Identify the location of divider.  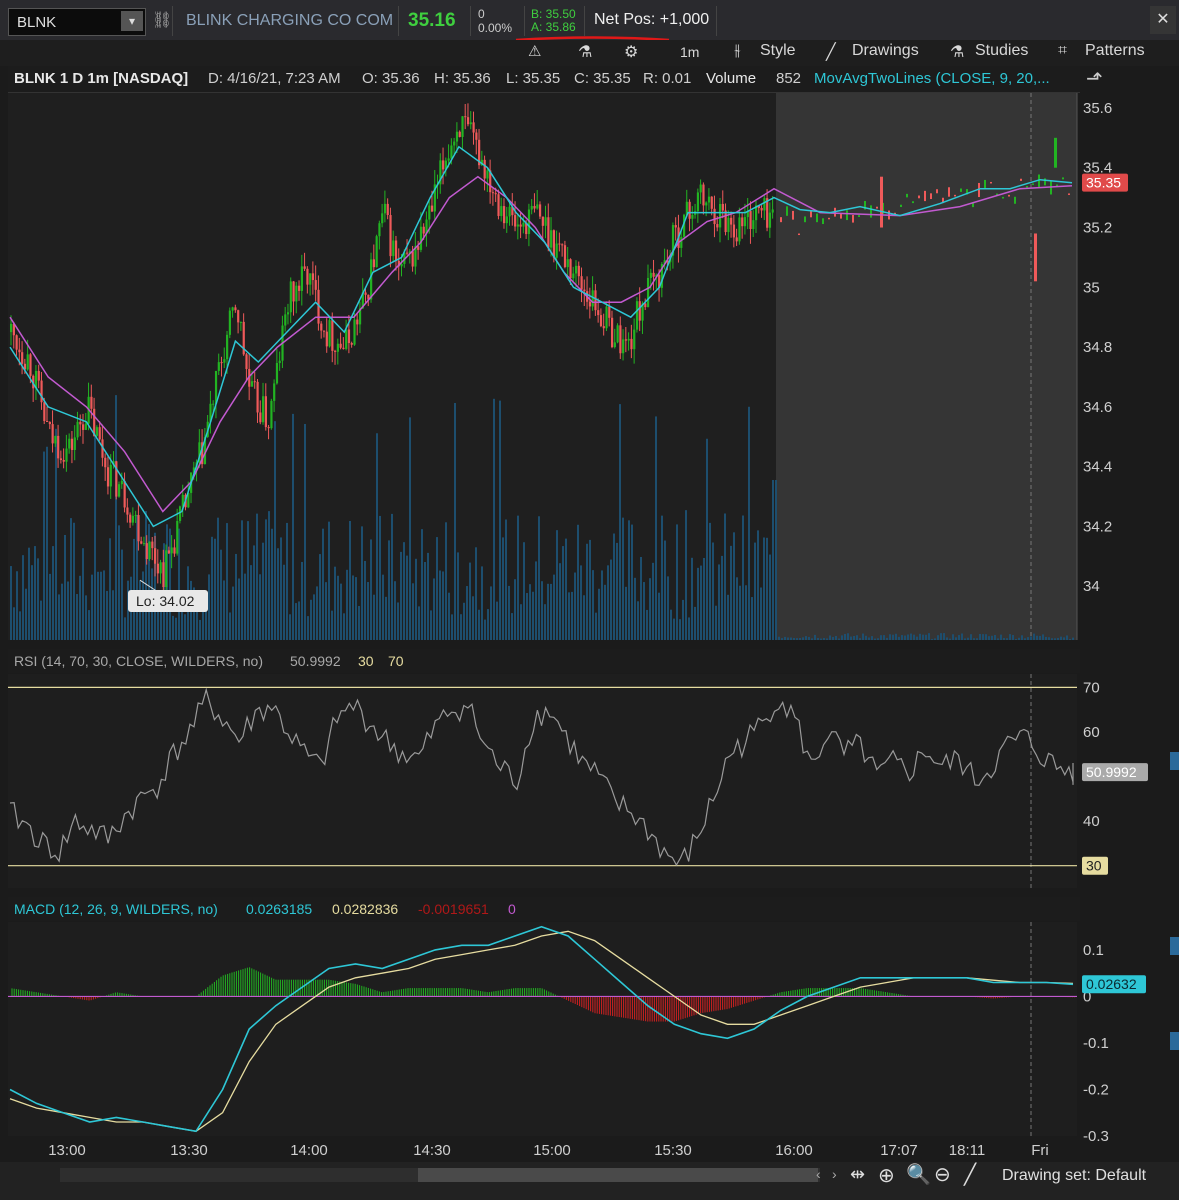
(524, 21).